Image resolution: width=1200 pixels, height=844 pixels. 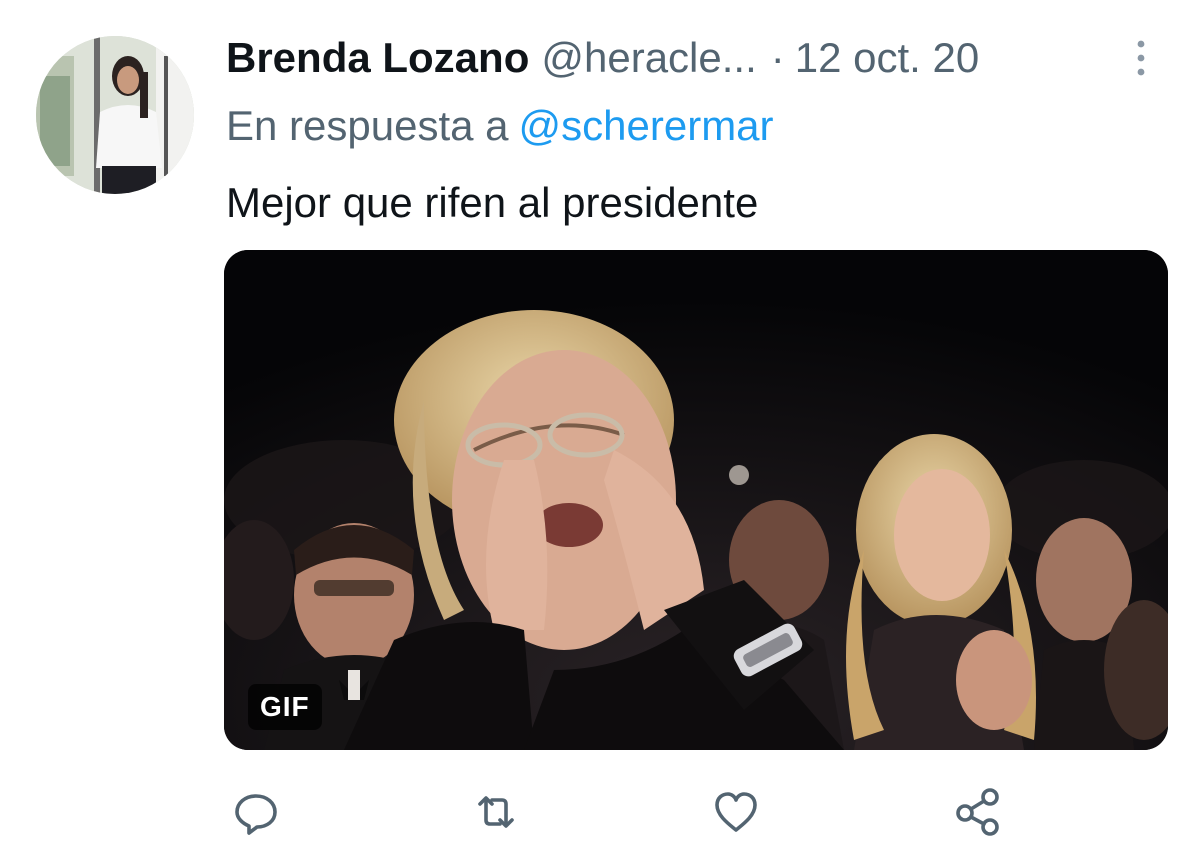 What do you see at coordinates (646, 125) in the screenshot?
I see `reply-mention-link: @scherermar` at bounding box center [646, 125].